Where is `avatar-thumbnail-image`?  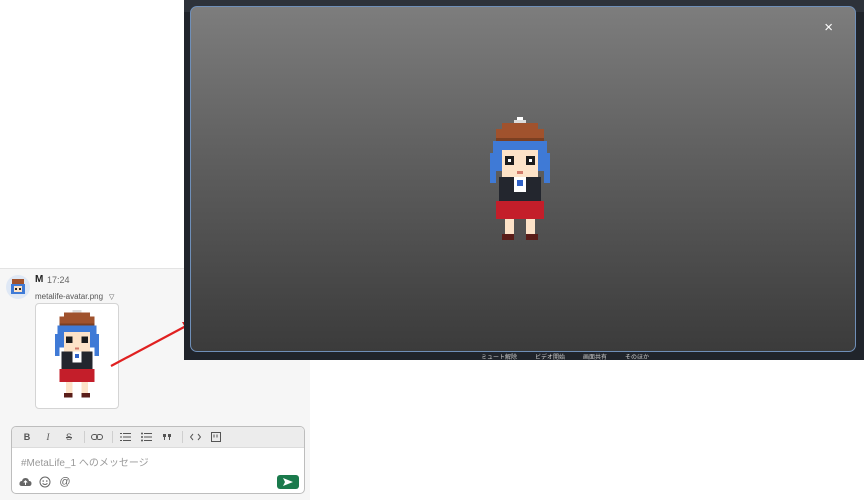
avatar-thumbnail-image is located at coordinates (77, 353).